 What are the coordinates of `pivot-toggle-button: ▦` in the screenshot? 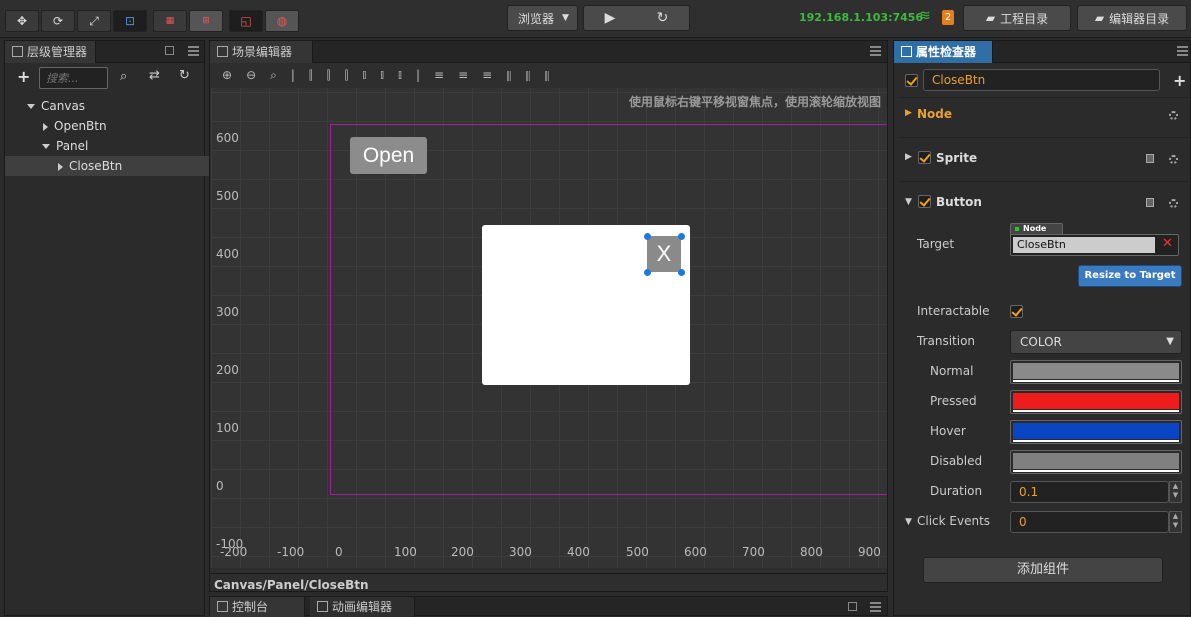 It's located at (170, 21).